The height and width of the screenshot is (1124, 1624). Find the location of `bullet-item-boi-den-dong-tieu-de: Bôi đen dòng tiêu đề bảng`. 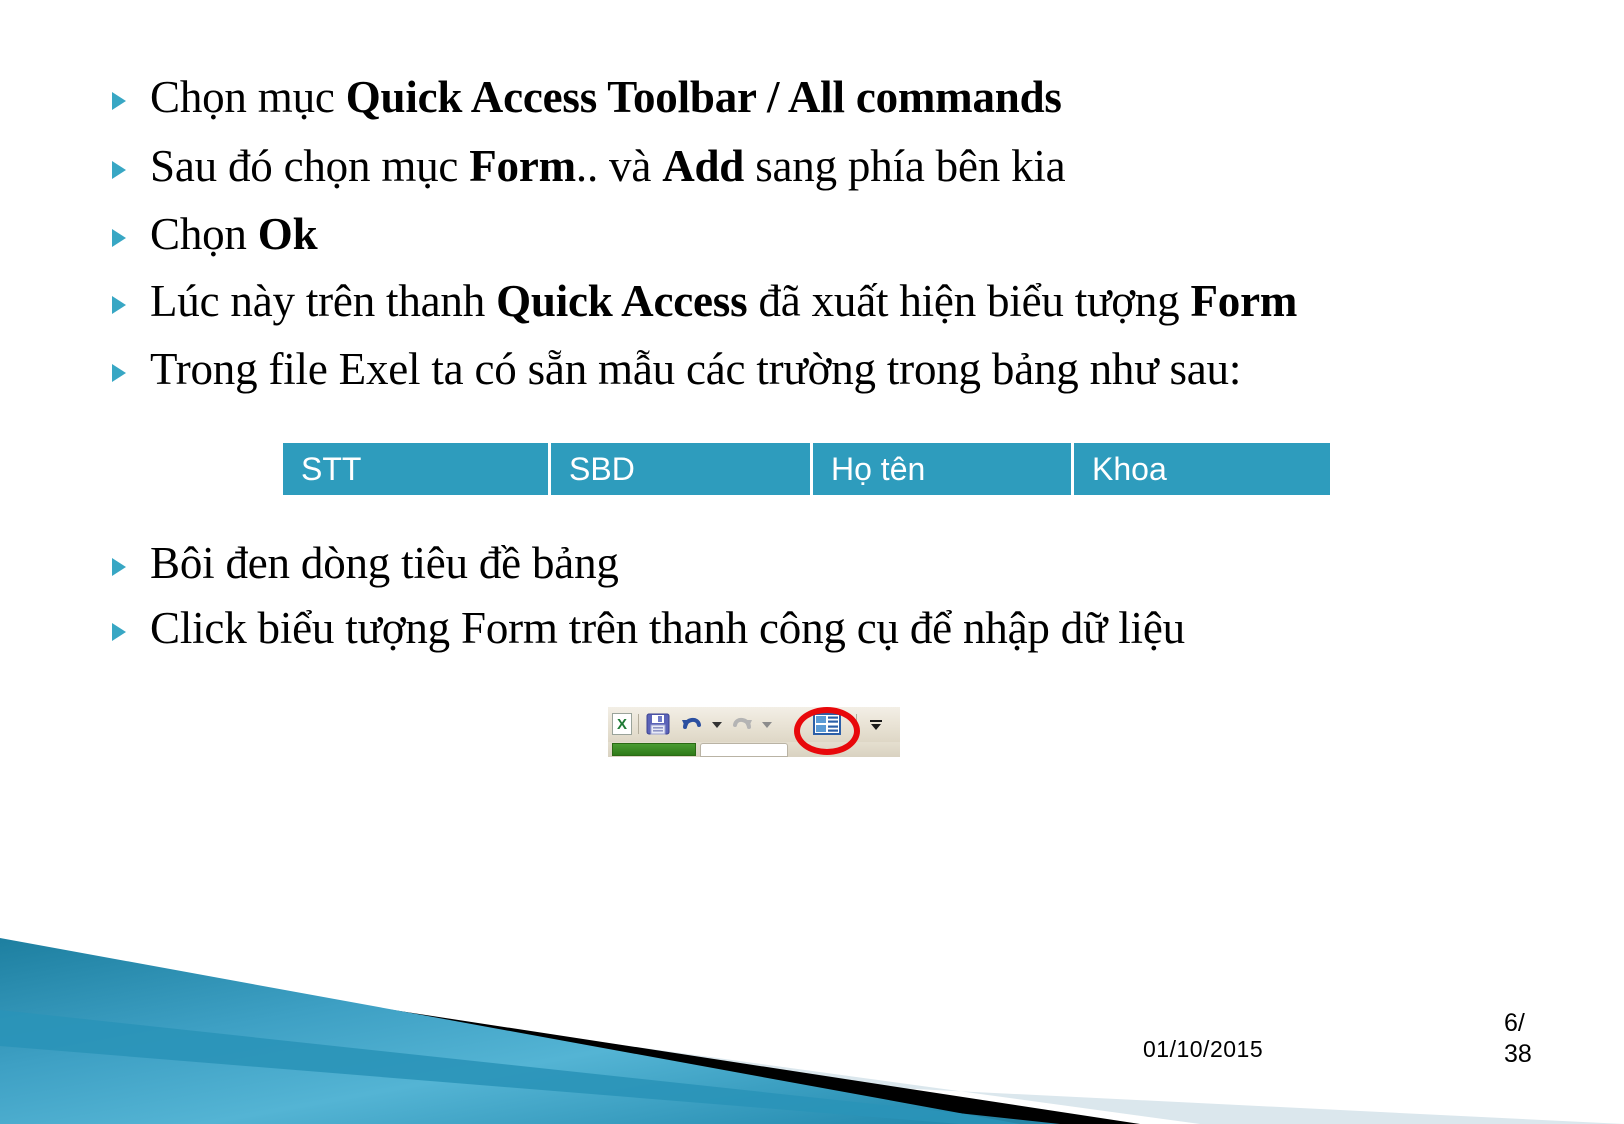

bullet-item-boi-den-dong-tieu-de: Bôi đen dòng tiêu đề bảng is located at coordinates (812, 563).